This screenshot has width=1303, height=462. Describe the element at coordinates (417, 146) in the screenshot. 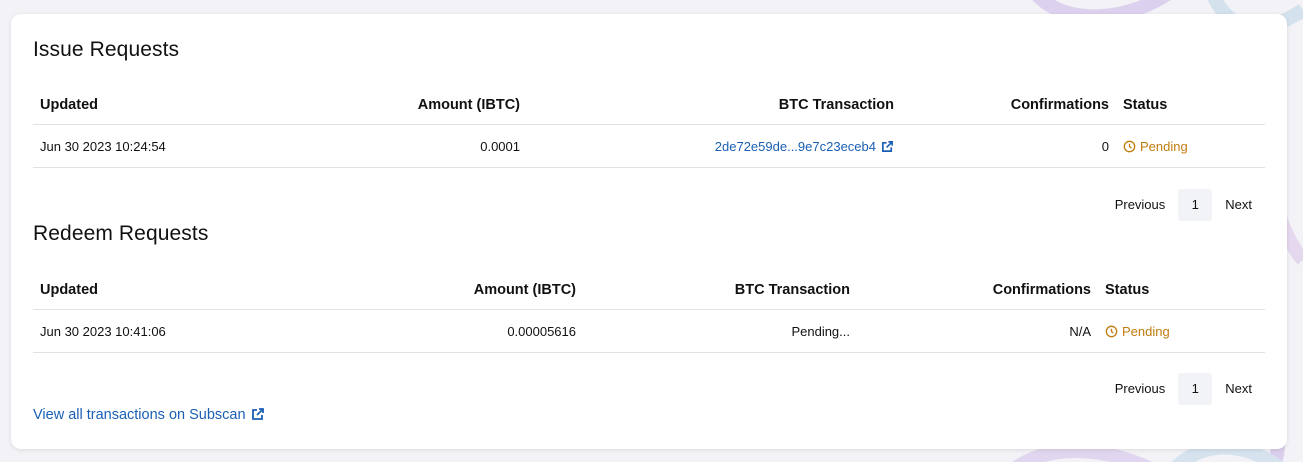

I see `amount-cell: 0.0001` at that location.